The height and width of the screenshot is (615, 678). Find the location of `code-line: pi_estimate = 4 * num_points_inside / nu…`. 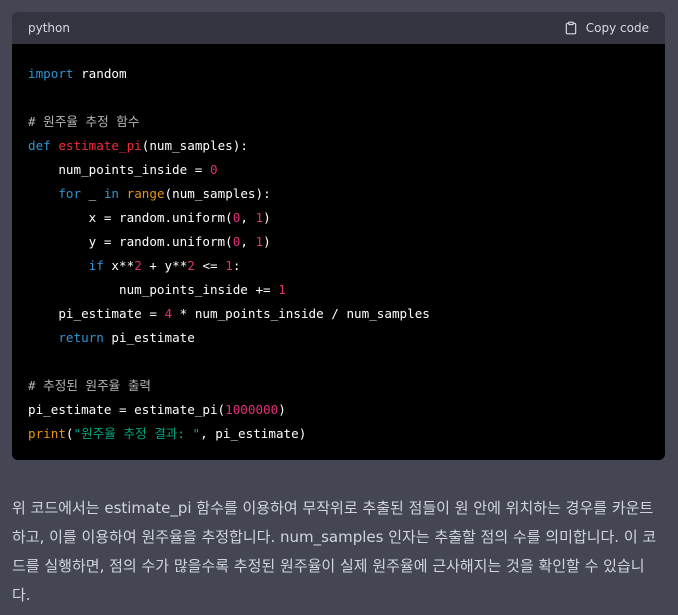

code-line: pi_estimate = 4 * num_points_inside / nu… is located at coordinates (229, 313).